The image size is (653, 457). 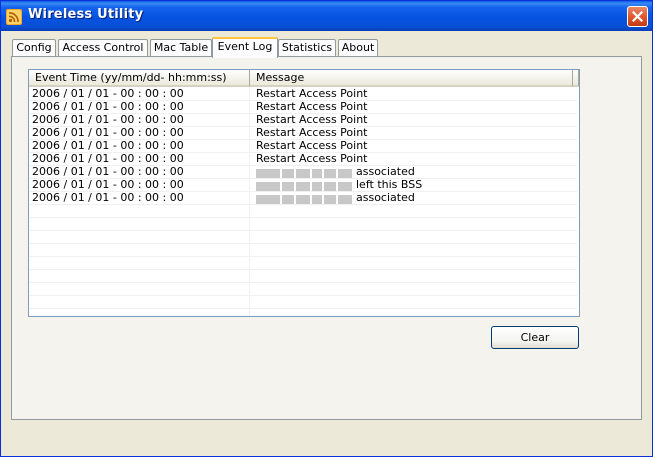 What do you see at coordinates (34, 48) in the screenshot?
I see `tab-config: Config` at bounding box center [34, 48].